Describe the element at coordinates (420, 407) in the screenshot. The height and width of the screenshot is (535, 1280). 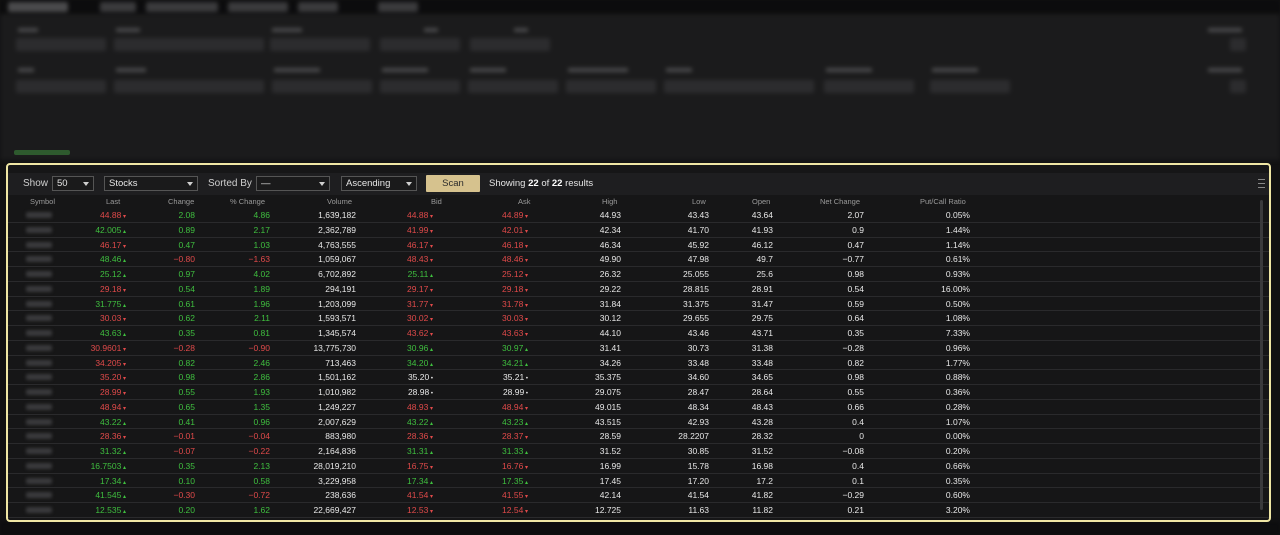
I see `cell-bid: 48.93` at that location.